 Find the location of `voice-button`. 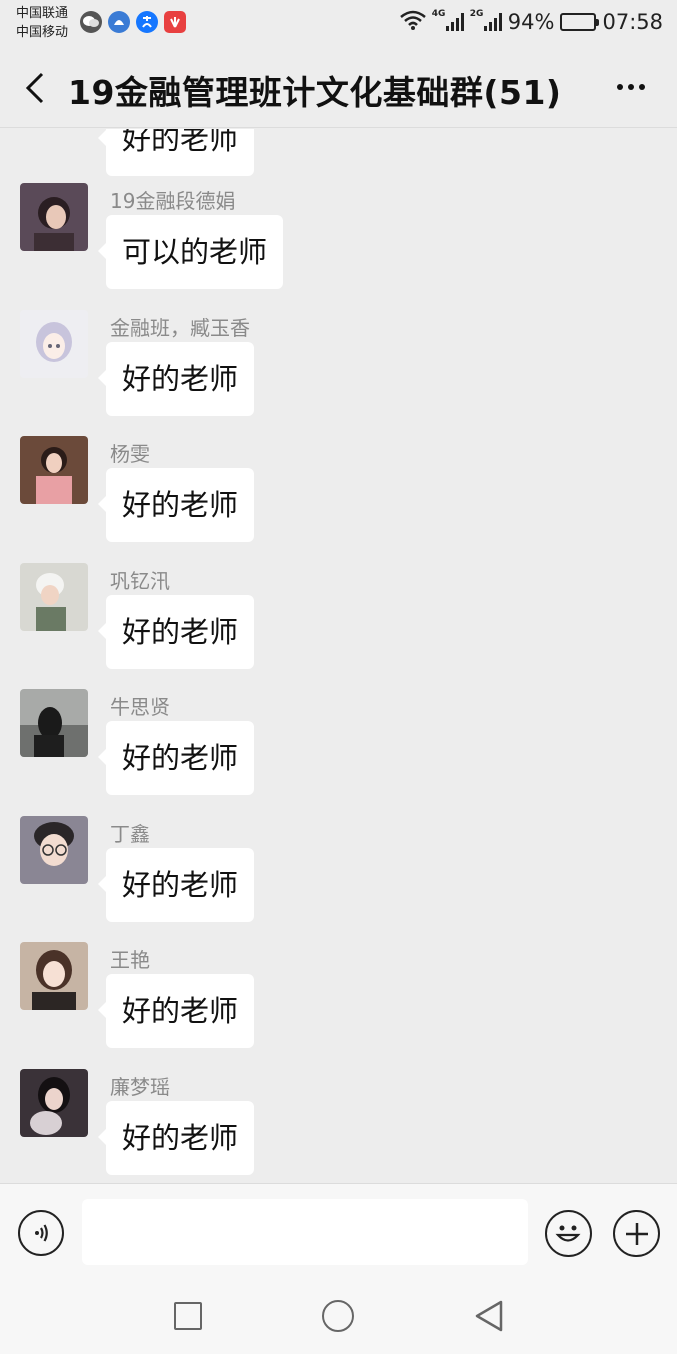

voice-button is located at coordinates (41, 1233).